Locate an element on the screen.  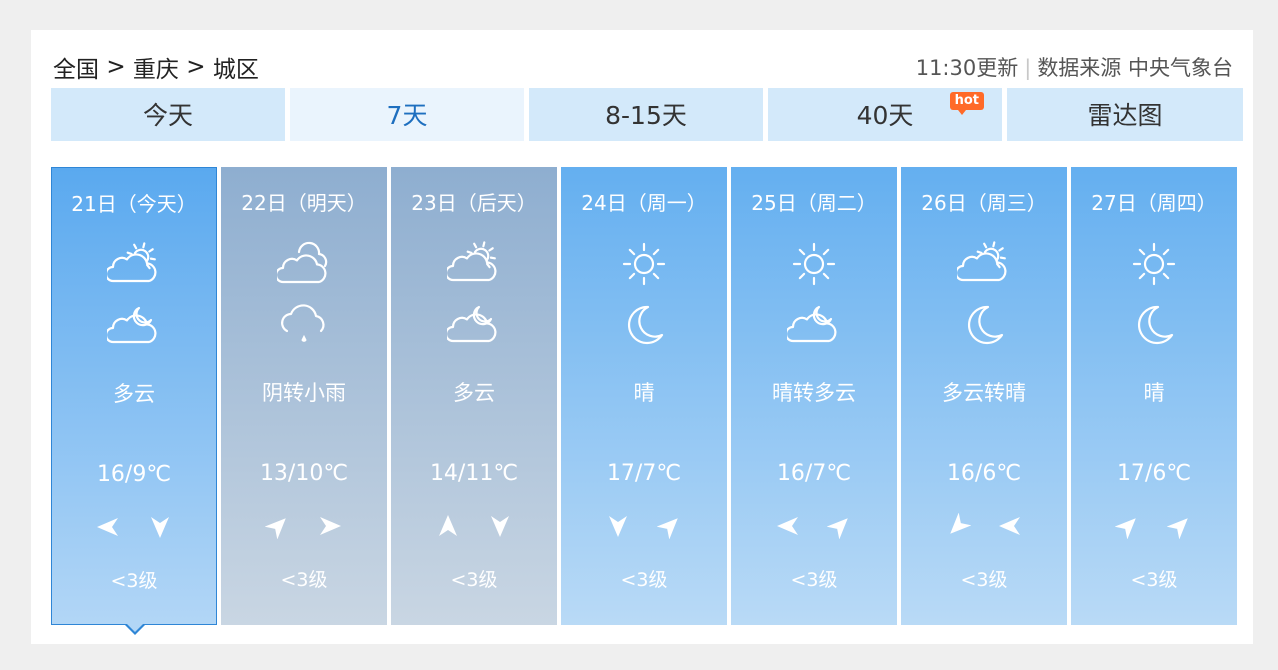
tab-40-days: 40天 hot is located at coordinates (885, 114).